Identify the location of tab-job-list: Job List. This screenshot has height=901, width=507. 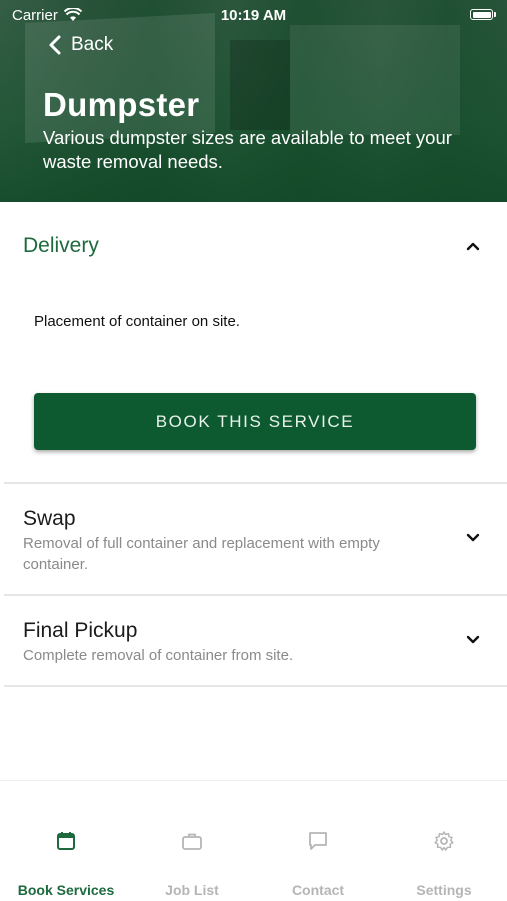
(192, 864).